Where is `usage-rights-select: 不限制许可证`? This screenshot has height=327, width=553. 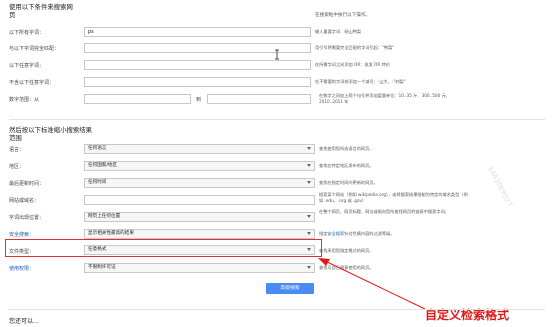 usage-rights-select: 不限制许可证 is located at coordinates (199, 268).